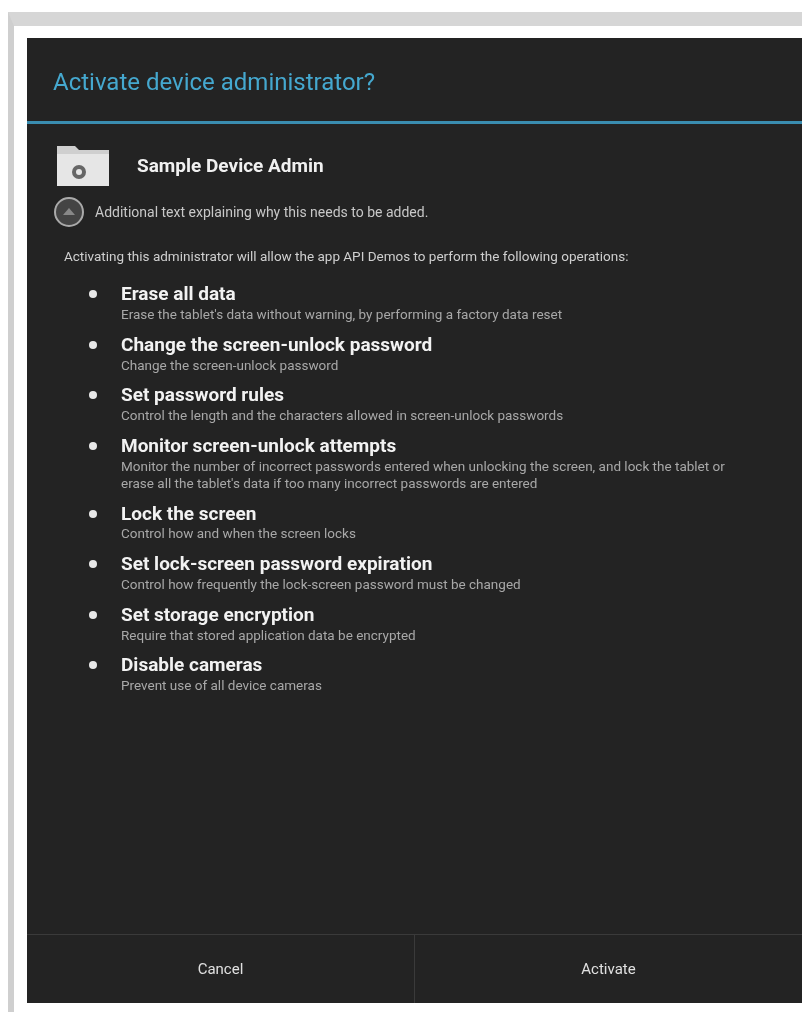 The width and height of the screenshot is (802, 1012). What do you see at coordinates (414, 81) in the screenshot?
I see `dialog-title: Activate device administrator?` at bounding box center [414, 81].